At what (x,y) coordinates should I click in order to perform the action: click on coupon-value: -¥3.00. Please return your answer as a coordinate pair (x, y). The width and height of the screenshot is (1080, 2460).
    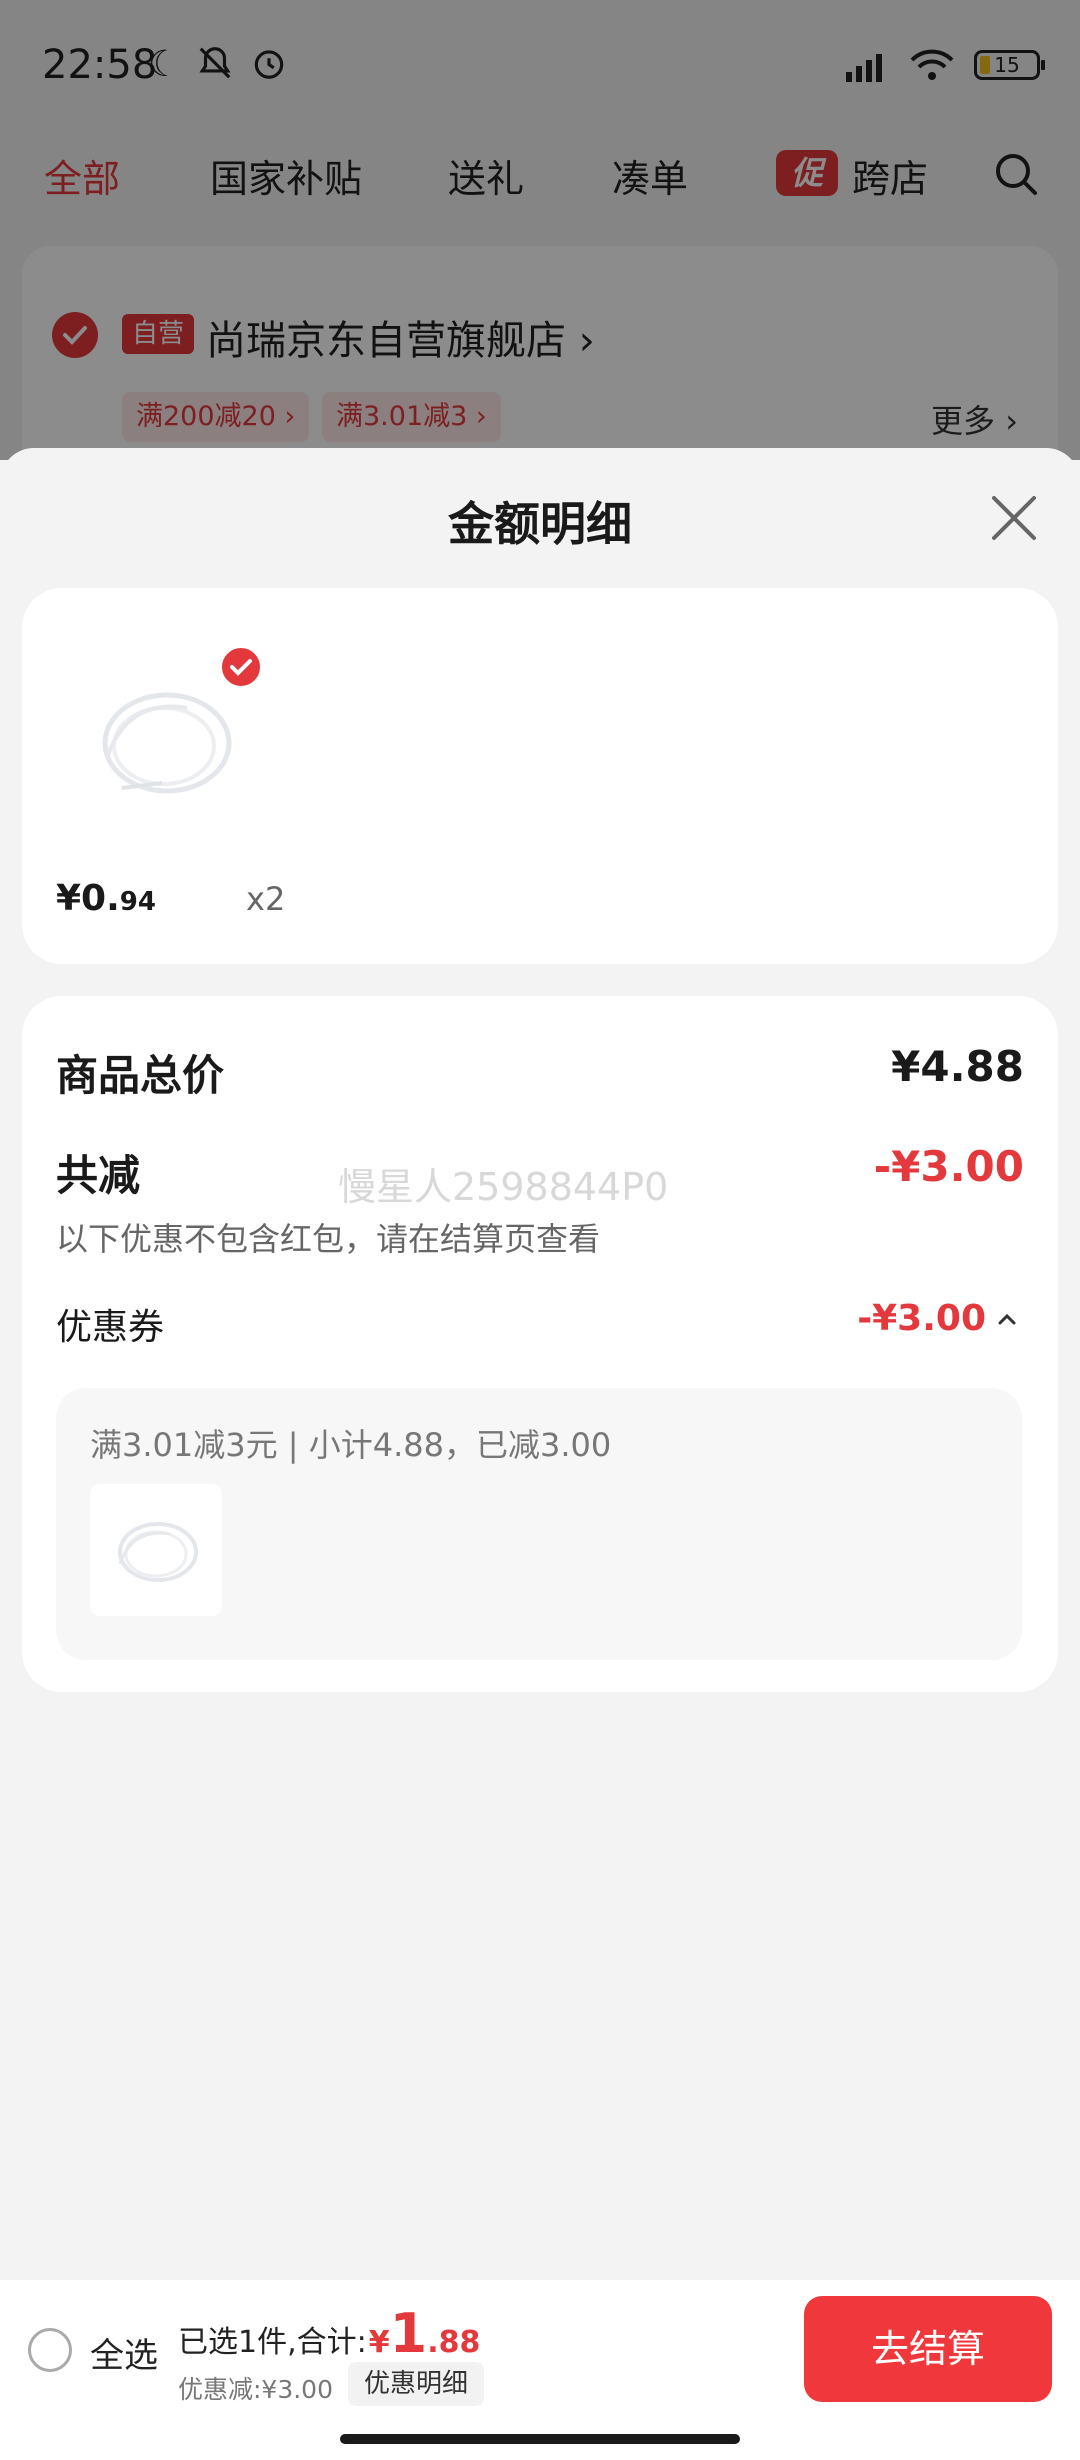
    Looking at the image, I should click on (921, 1318).